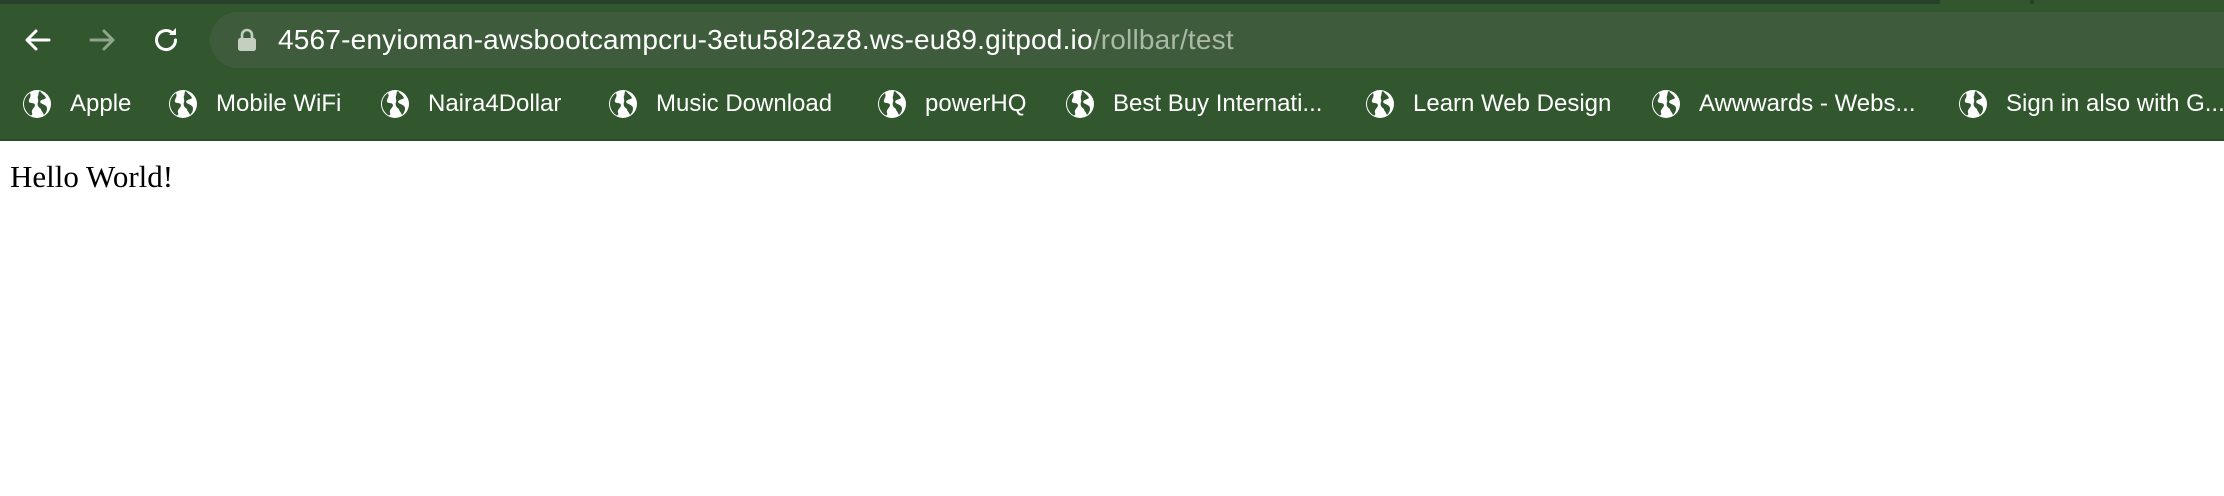 This screenshot has height=496, width=2224. What do you see at coordinates (1163, 39) in the screenshot?
I see `url-path: /rollbar/test` at bounding box center [1163, 39].